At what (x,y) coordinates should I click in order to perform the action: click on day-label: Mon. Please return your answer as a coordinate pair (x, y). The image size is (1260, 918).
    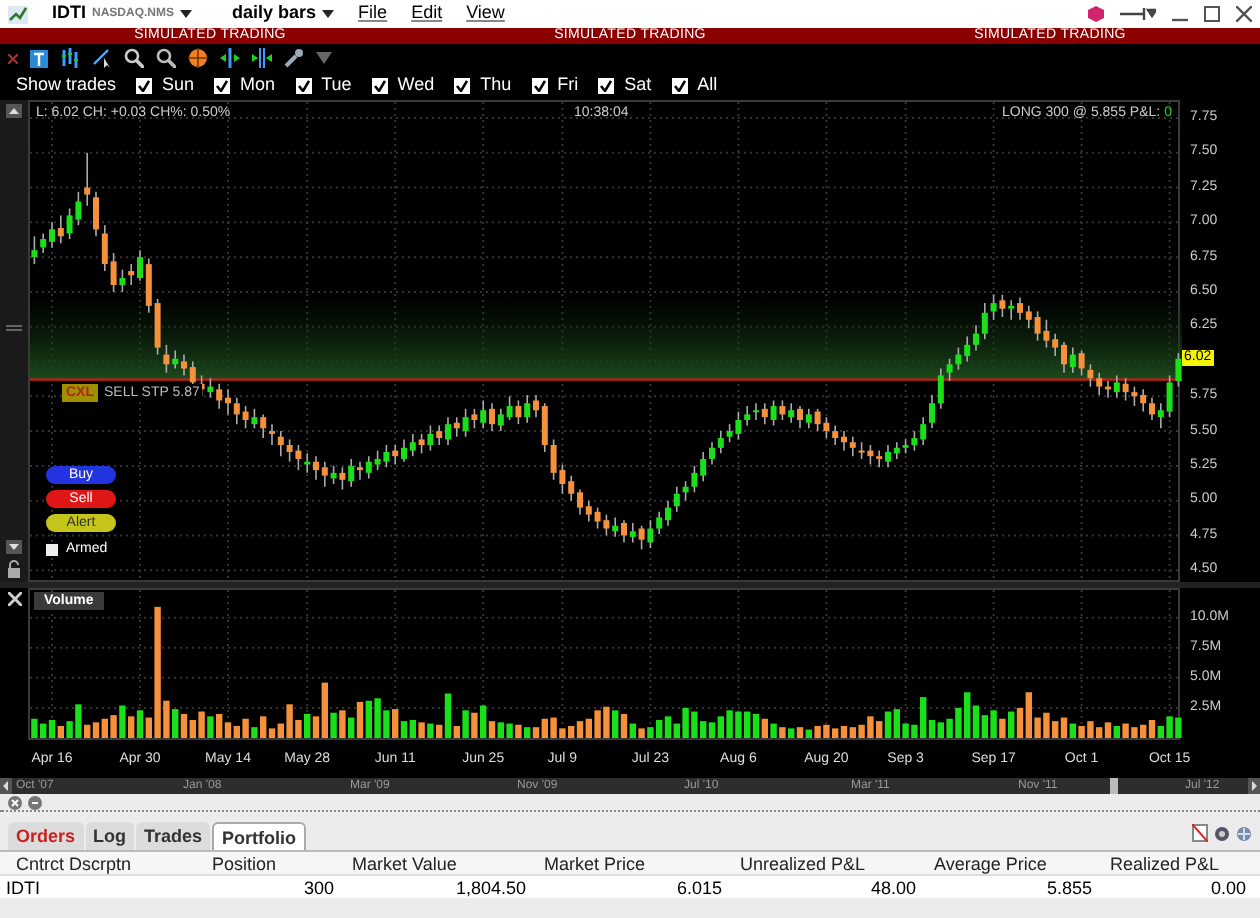
    Looking at the image, I should click on (258, 85).